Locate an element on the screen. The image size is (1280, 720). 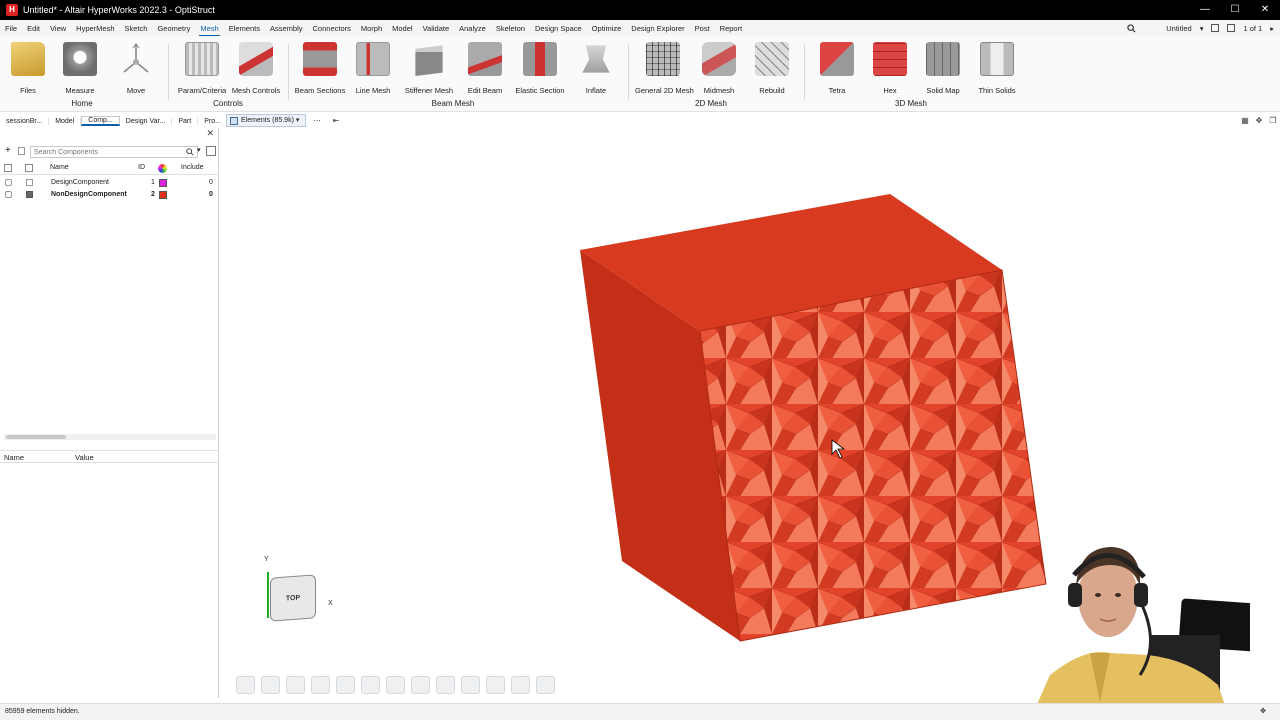
zoom-window-icon is located at coordinates (395, 685).